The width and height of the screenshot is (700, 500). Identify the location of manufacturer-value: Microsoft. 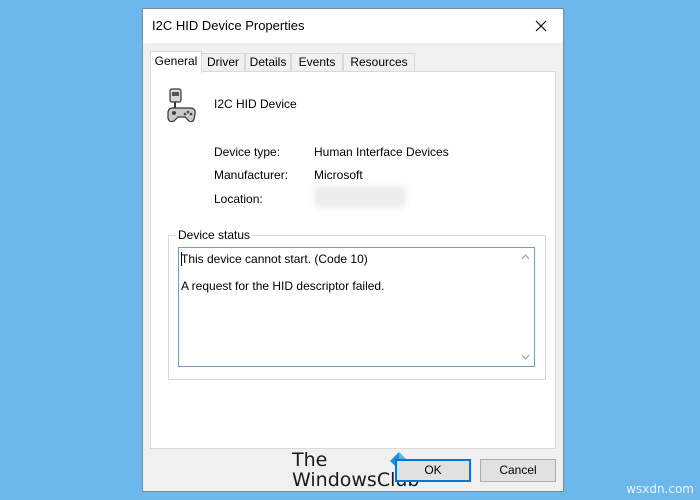
(338, 175).